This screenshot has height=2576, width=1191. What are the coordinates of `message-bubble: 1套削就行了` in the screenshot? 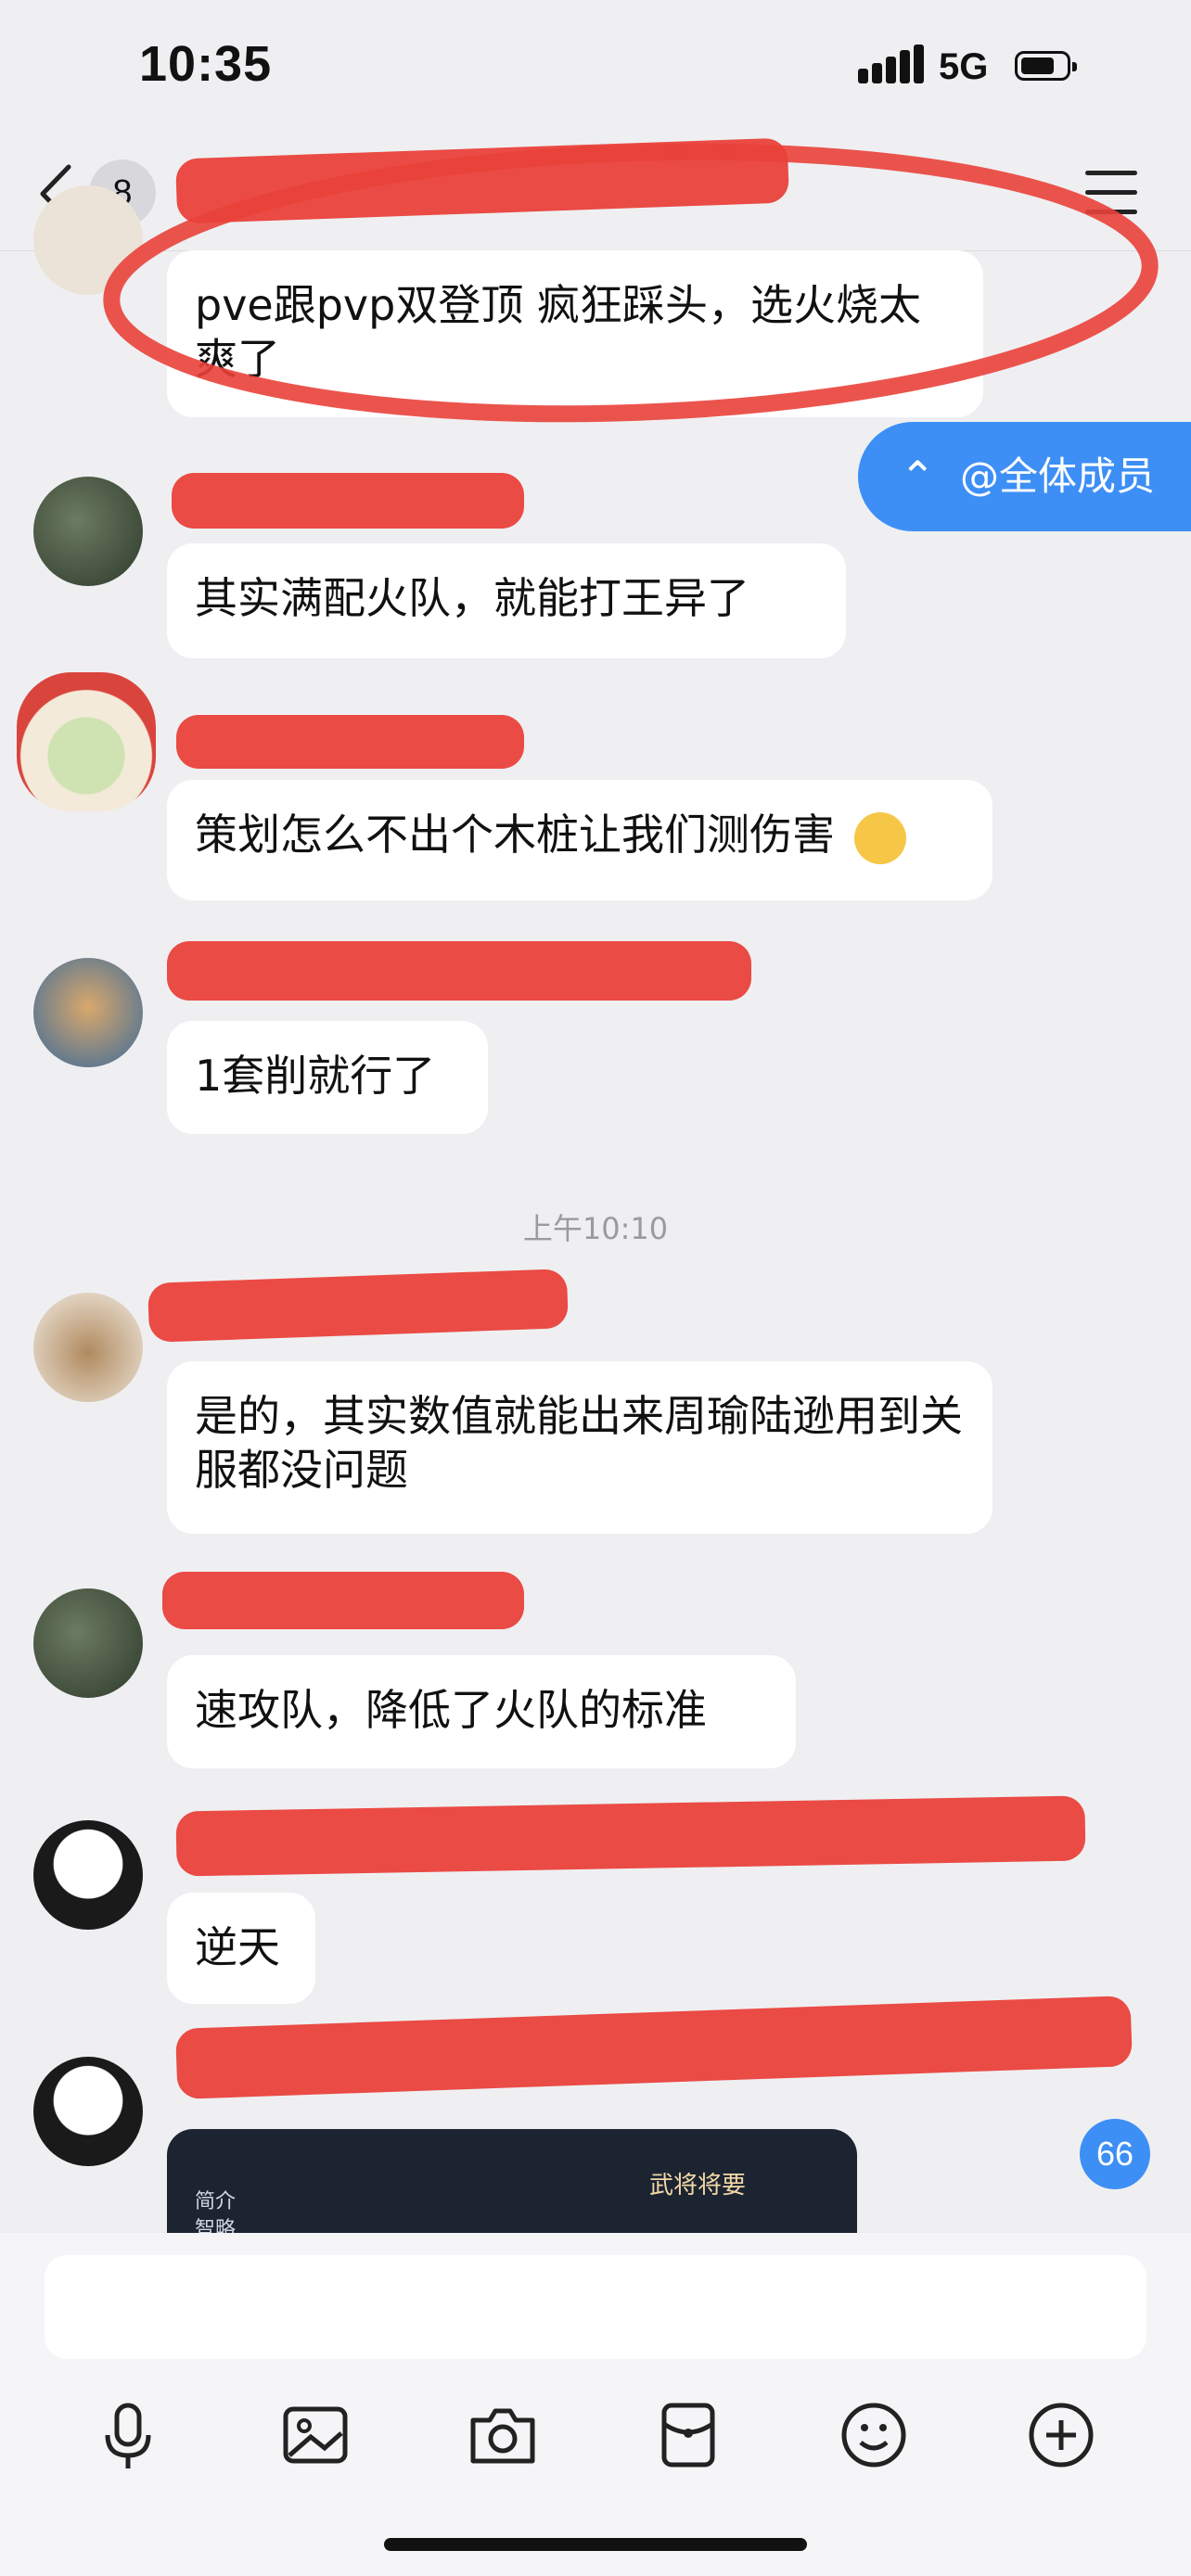 It's located at (327, 1077).